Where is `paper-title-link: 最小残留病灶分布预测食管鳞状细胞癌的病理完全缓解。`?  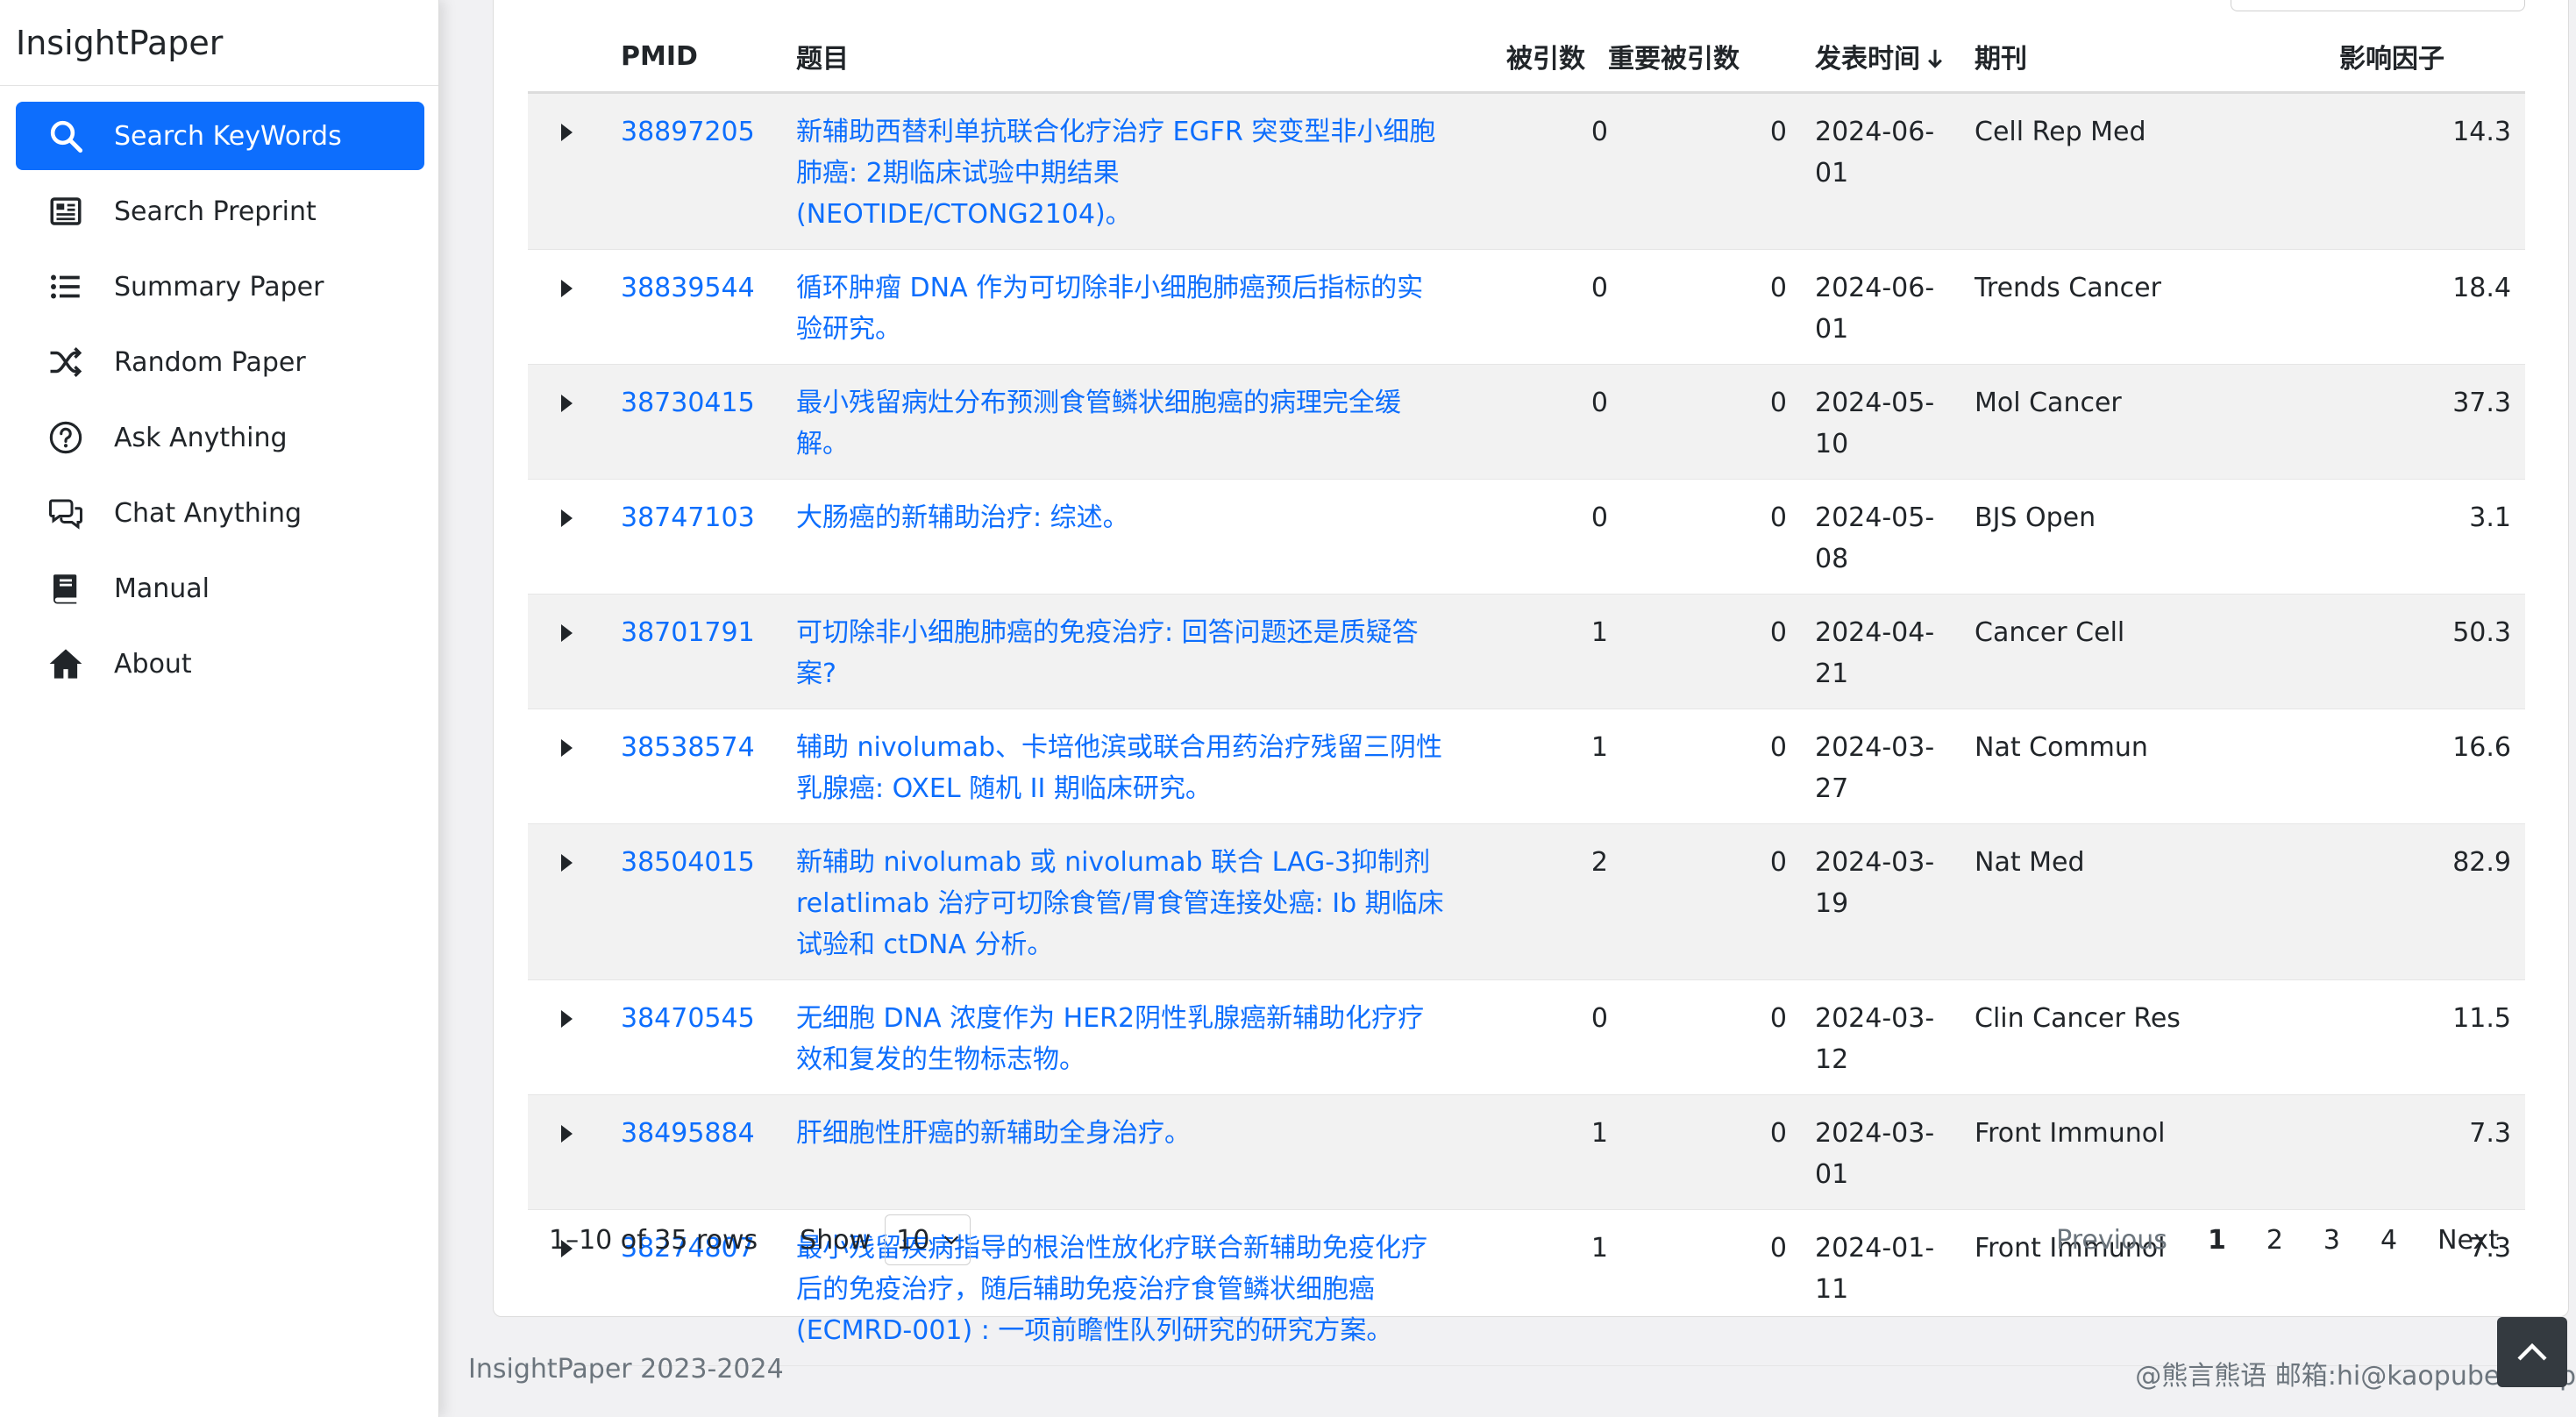
paper-title-link: 最小残留病灶分布预测食管鳞状细胞癌的病理完全缓解。 is located at coordinates (1098, 423).